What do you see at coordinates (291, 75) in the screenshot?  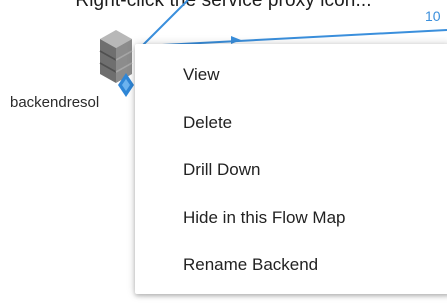 I see `menu-item-view: View` at bounding box center [291, 75].